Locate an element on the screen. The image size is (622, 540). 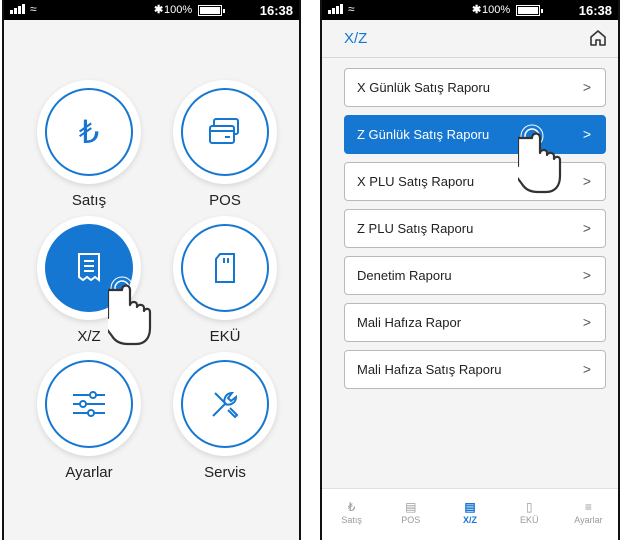
nav-item-satis: ₺ Satış is located at coordinates (351, 514).